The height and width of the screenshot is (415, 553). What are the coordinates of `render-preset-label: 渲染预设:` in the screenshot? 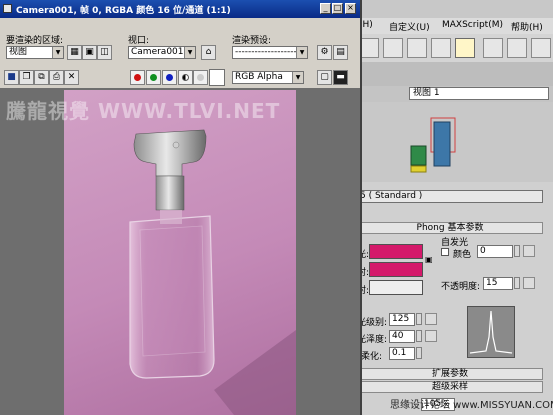 It's located at (252, 41).